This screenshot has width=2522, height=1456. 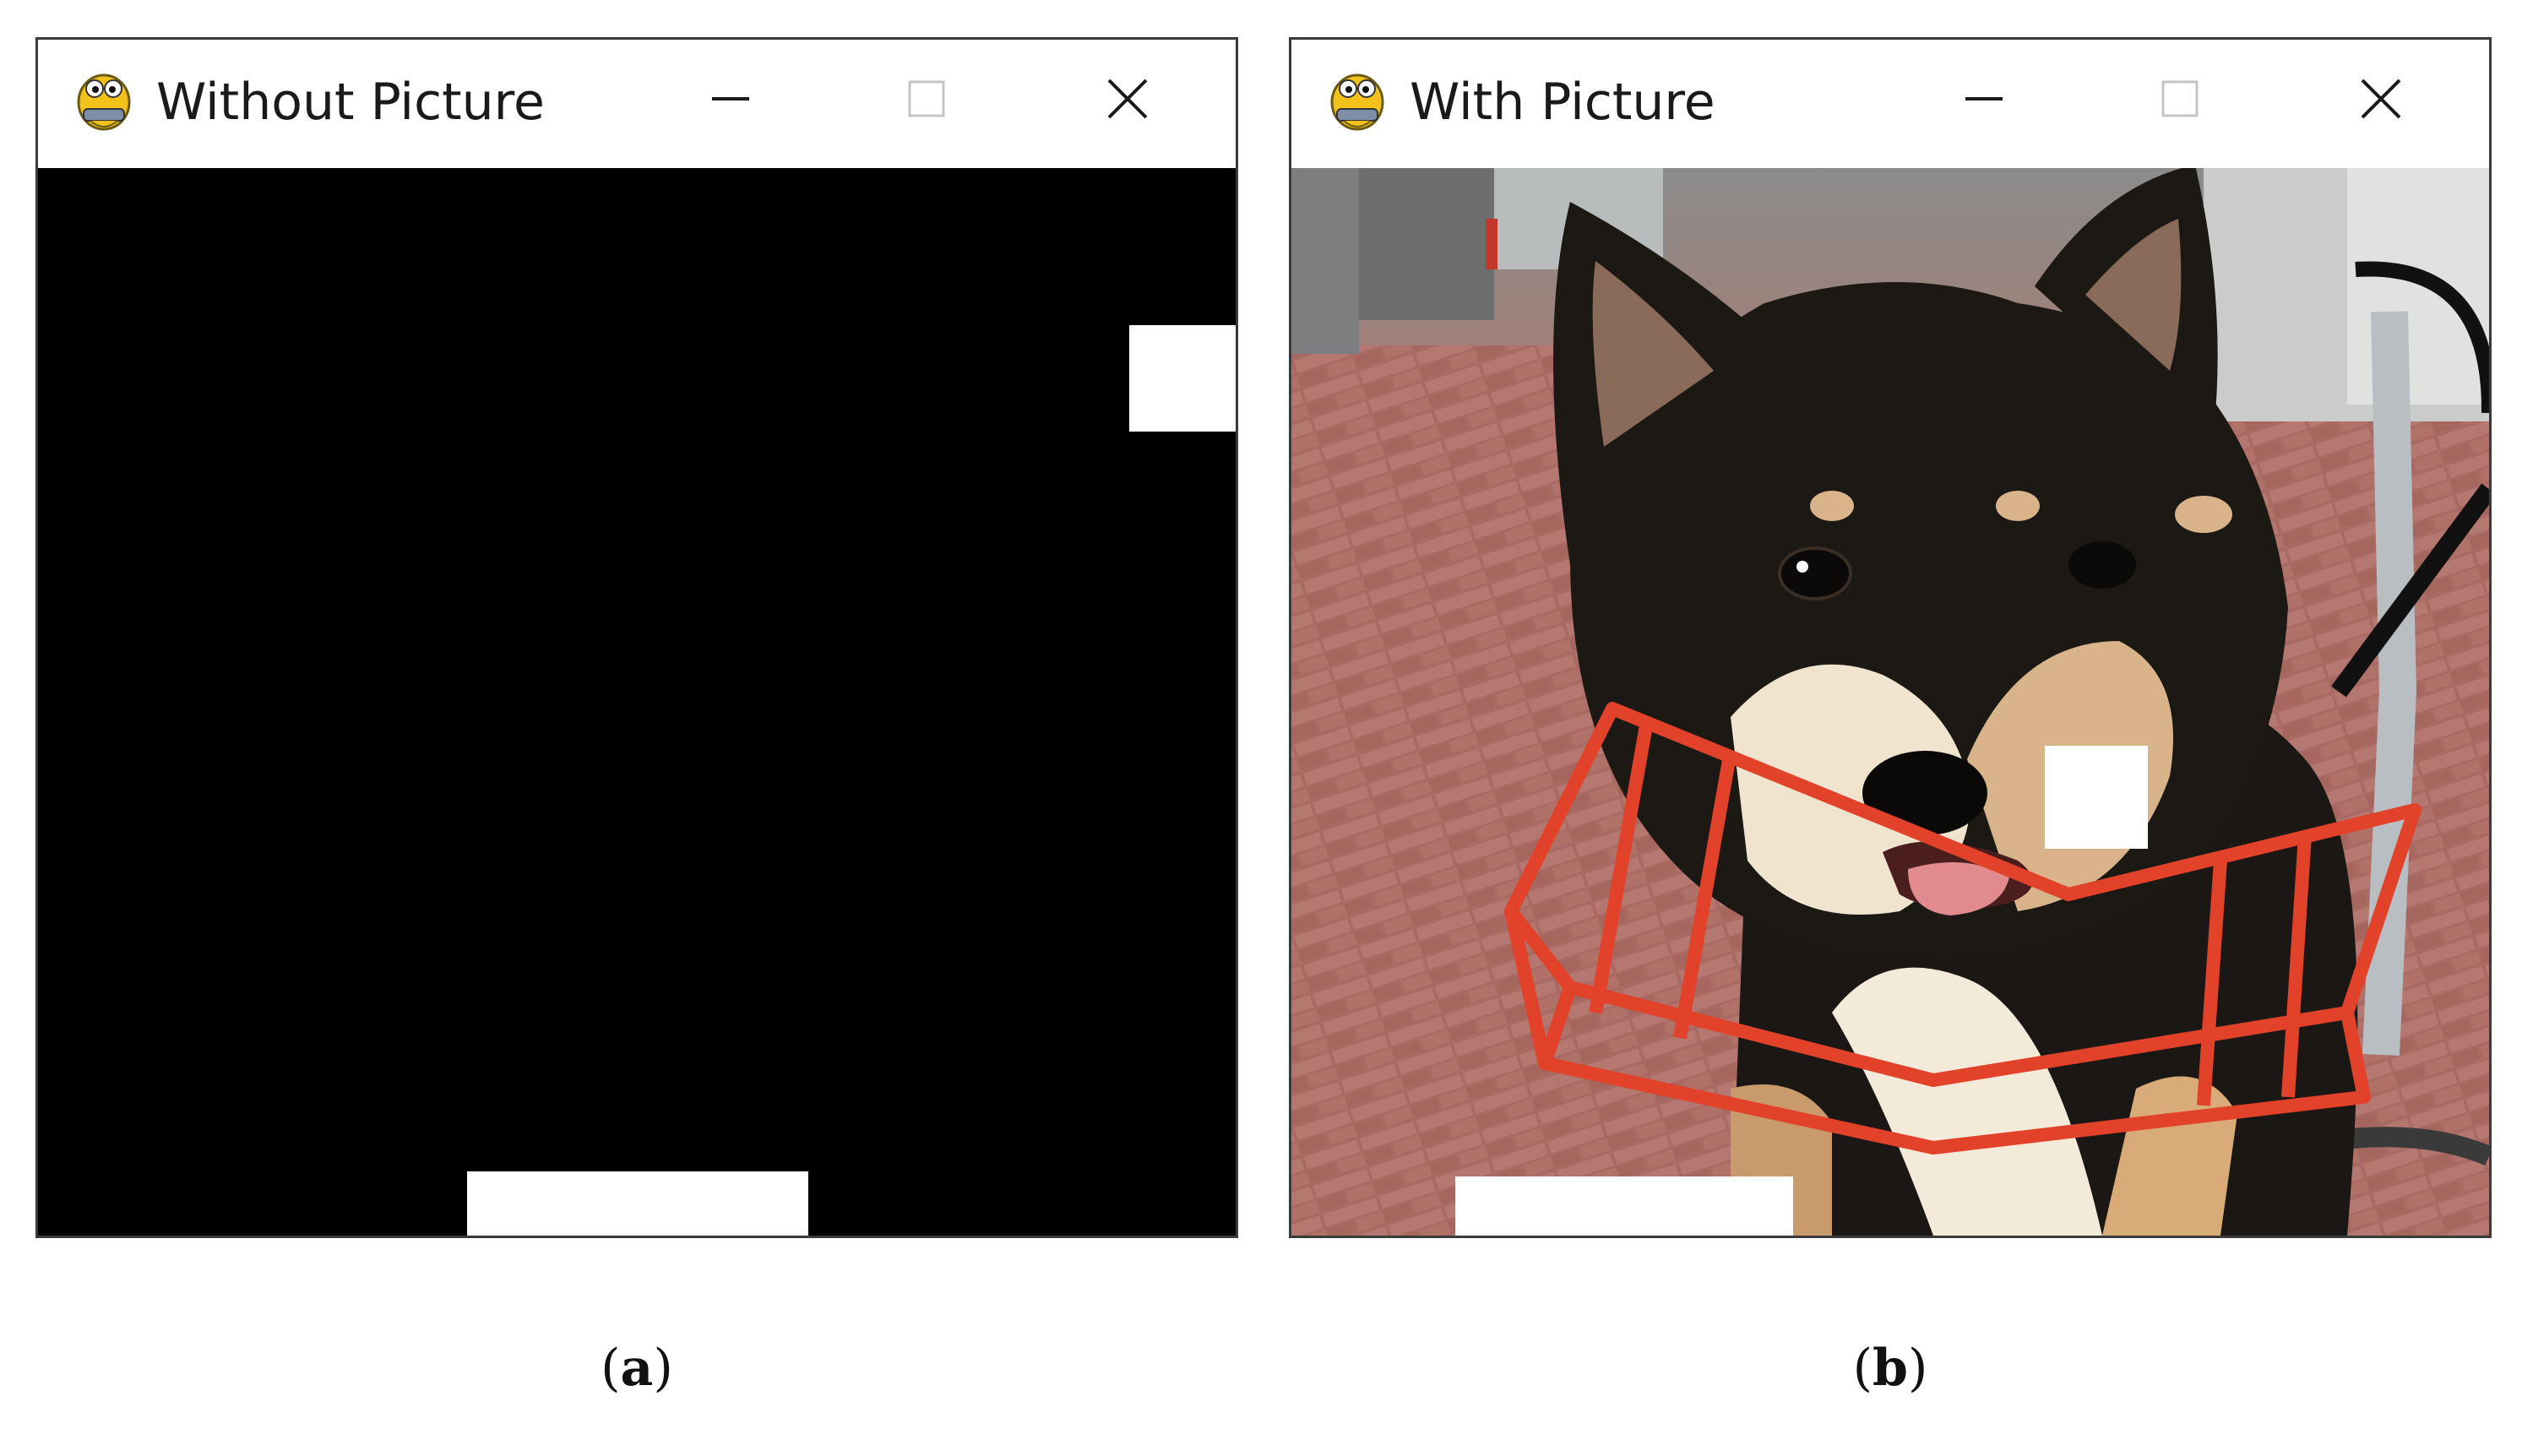 I want to click on figure-caption-a: (a), so click(x=637, y=1368).